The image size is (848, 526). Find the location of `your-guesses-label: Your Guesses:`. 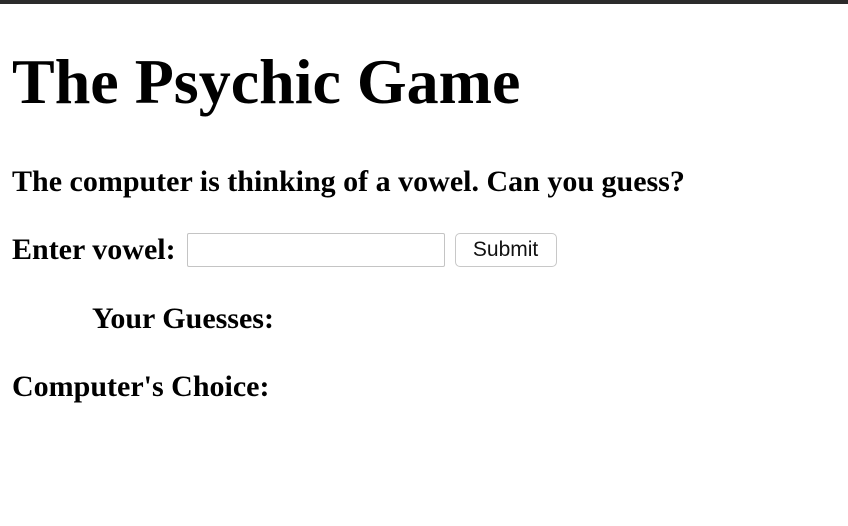

your-guesses-label: Your Guesses: is located at coordinates (183, 318).